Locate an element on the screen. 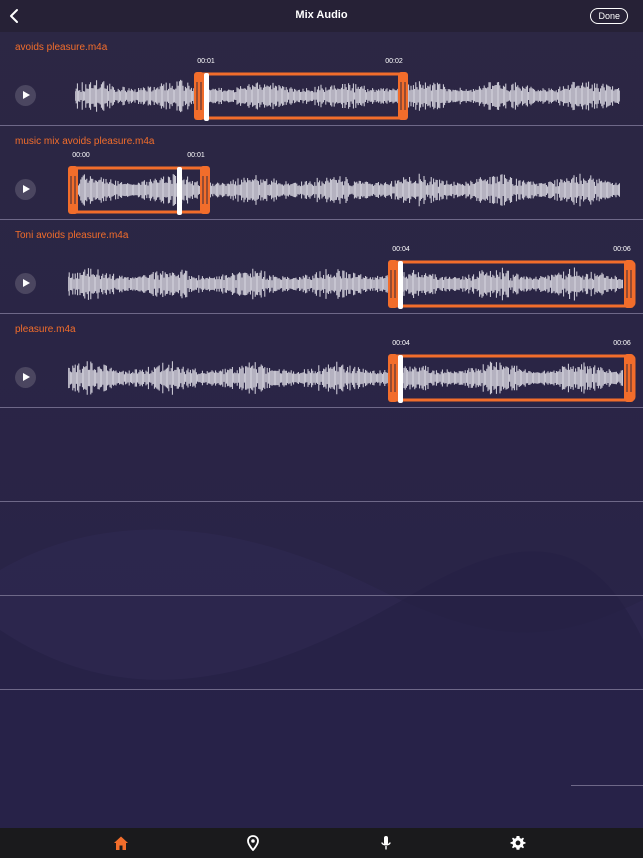  tab-bar is located at coordinates (321, 843).